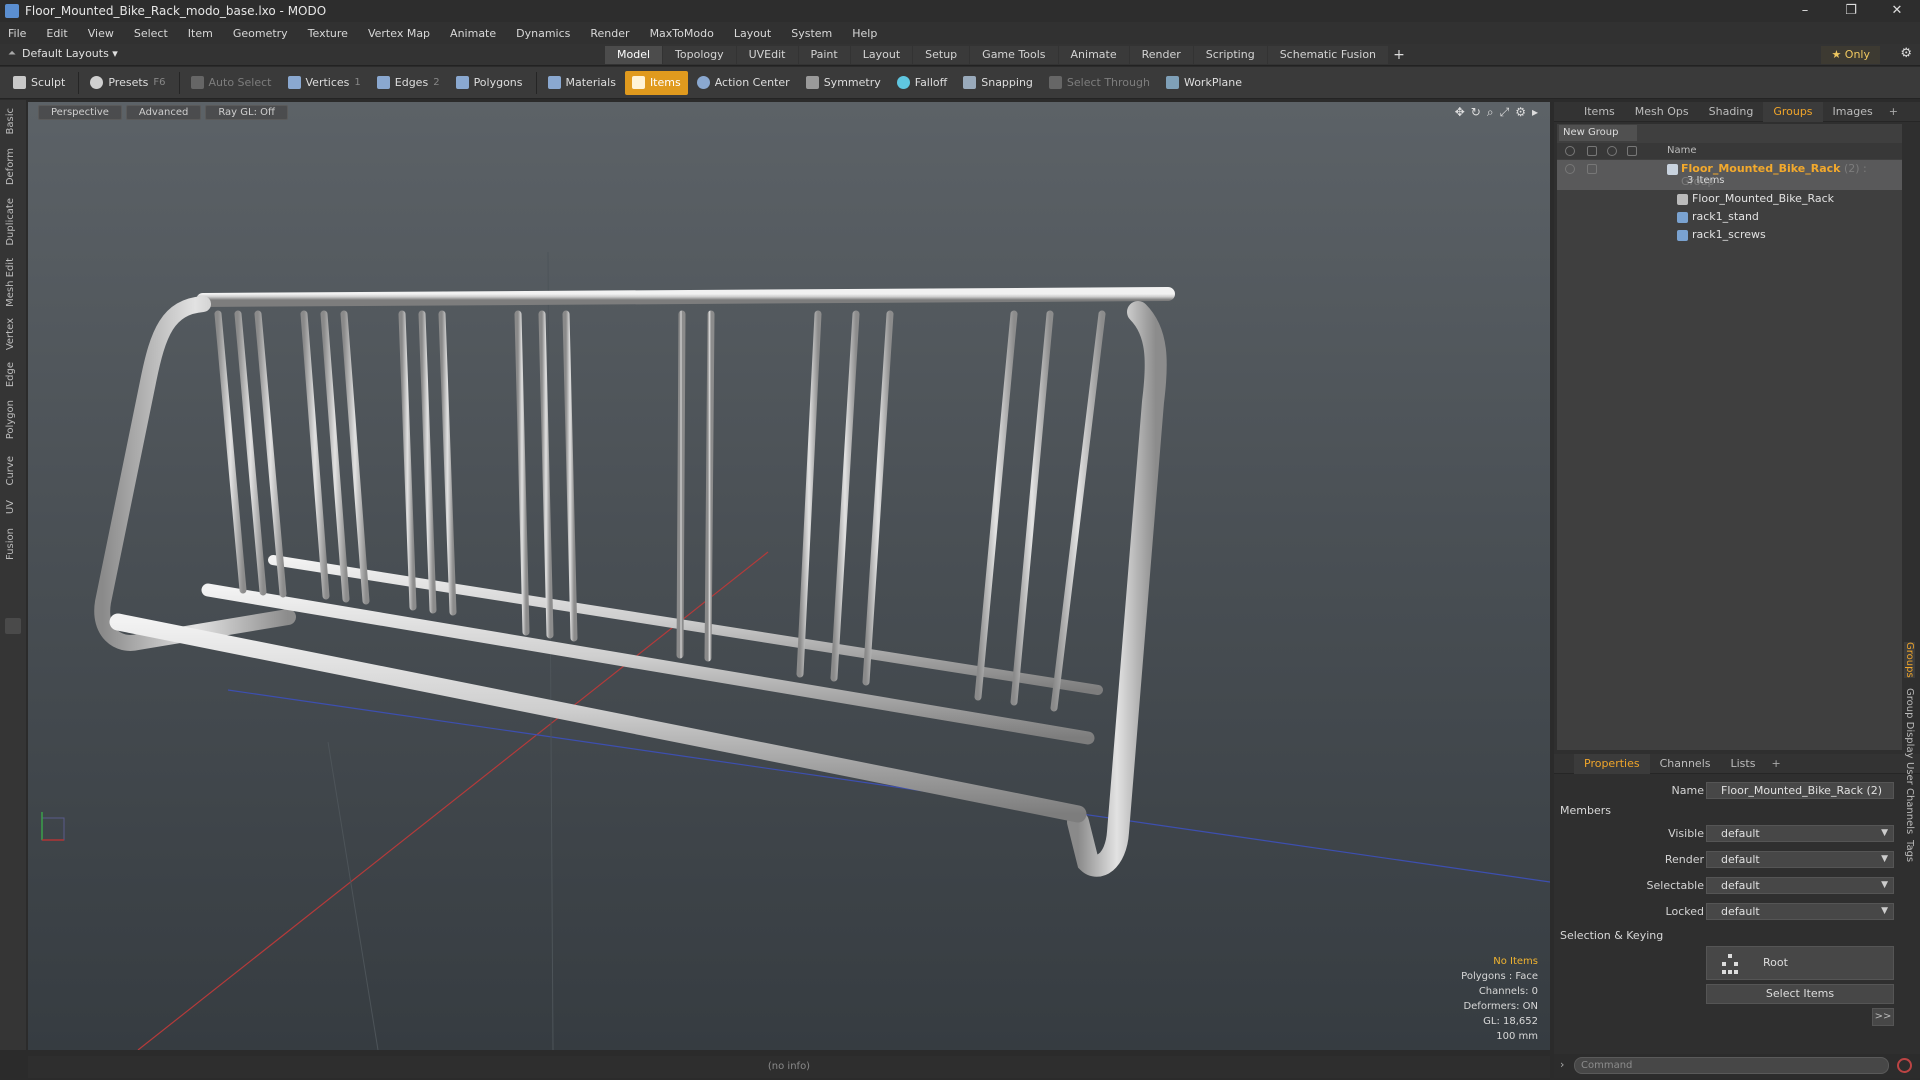 This screenshot has width=1920, height=1080. Describe the element at coordinates (1399, 55) in the screenshot. I see `add-tab-button: +` at that location.